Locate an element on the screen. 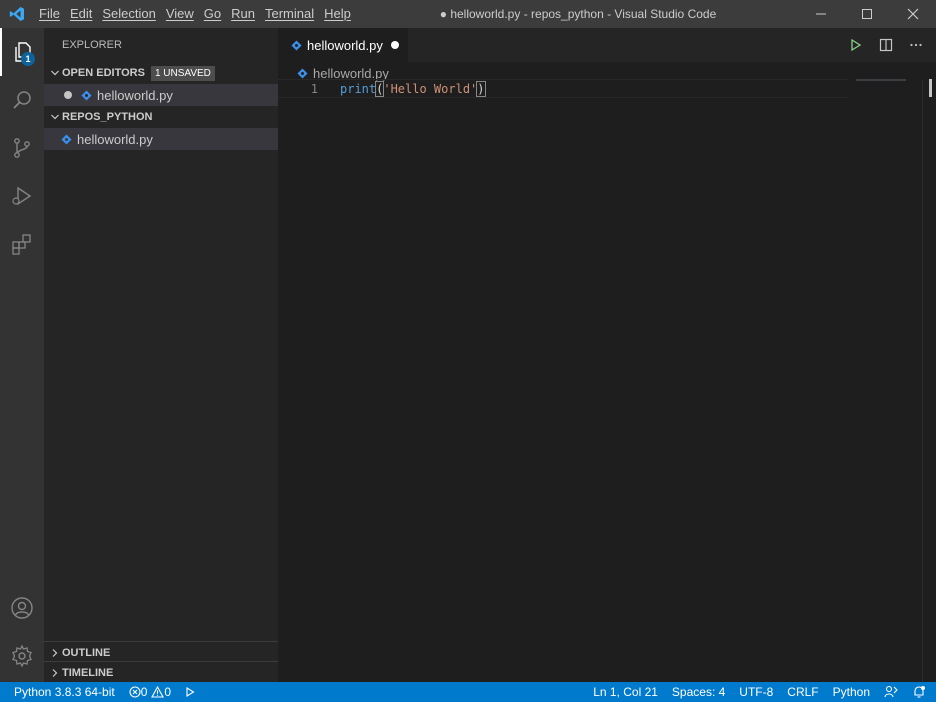  accounts-activity-button is located at coordinates (22, 608).